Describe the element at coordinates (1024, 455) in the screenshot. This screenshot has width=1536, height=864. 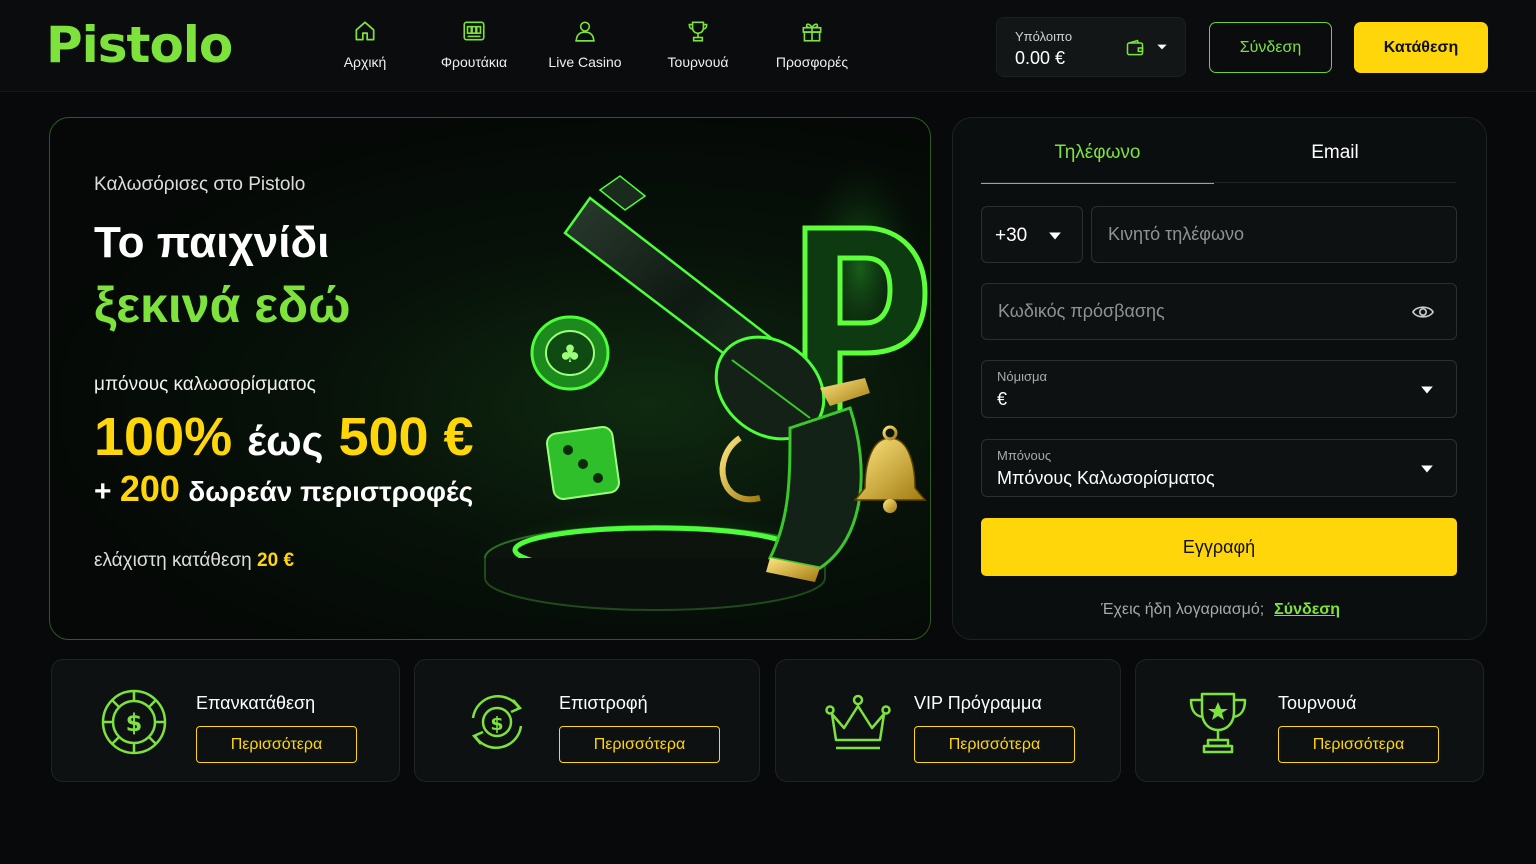
I see `bonus-label: Μπόνους` at that location.